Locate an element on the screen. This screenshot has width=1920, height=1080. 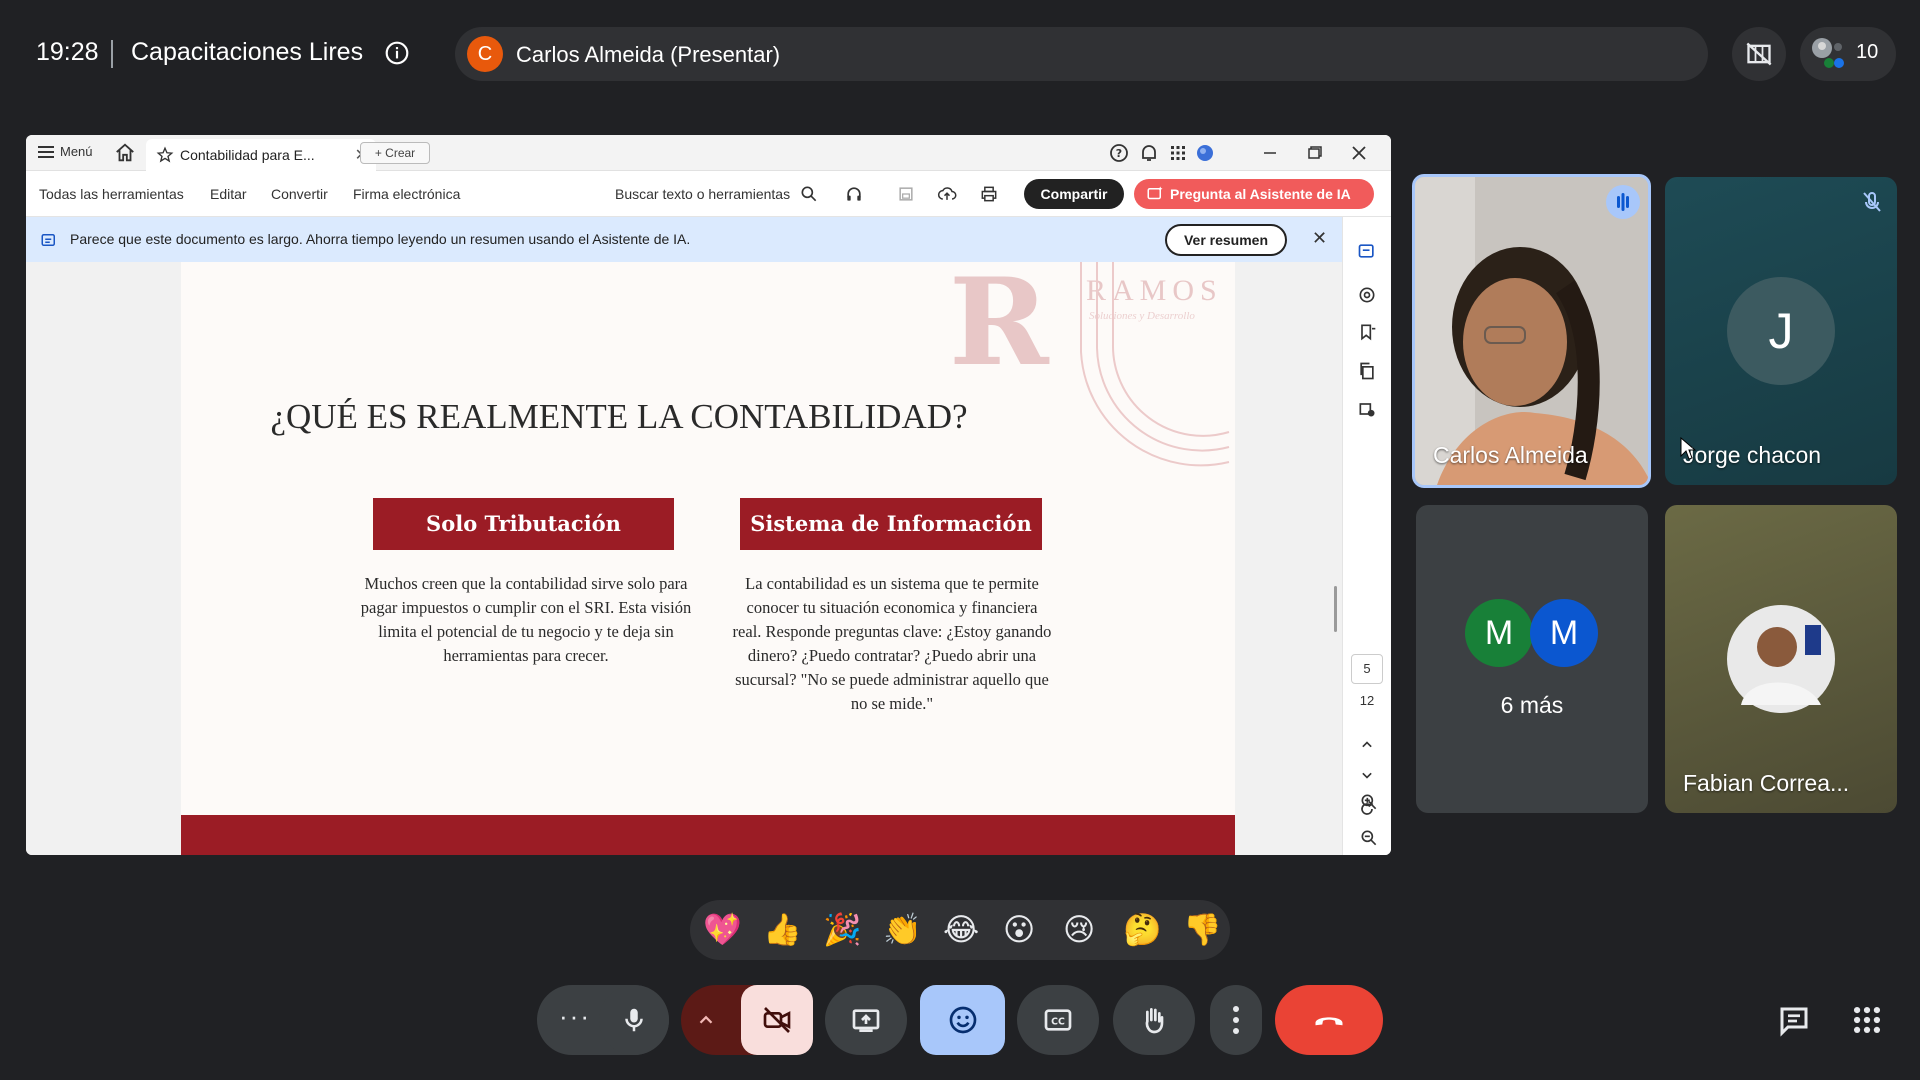
share-button: Compartir is located at coordinates (1074, 194).